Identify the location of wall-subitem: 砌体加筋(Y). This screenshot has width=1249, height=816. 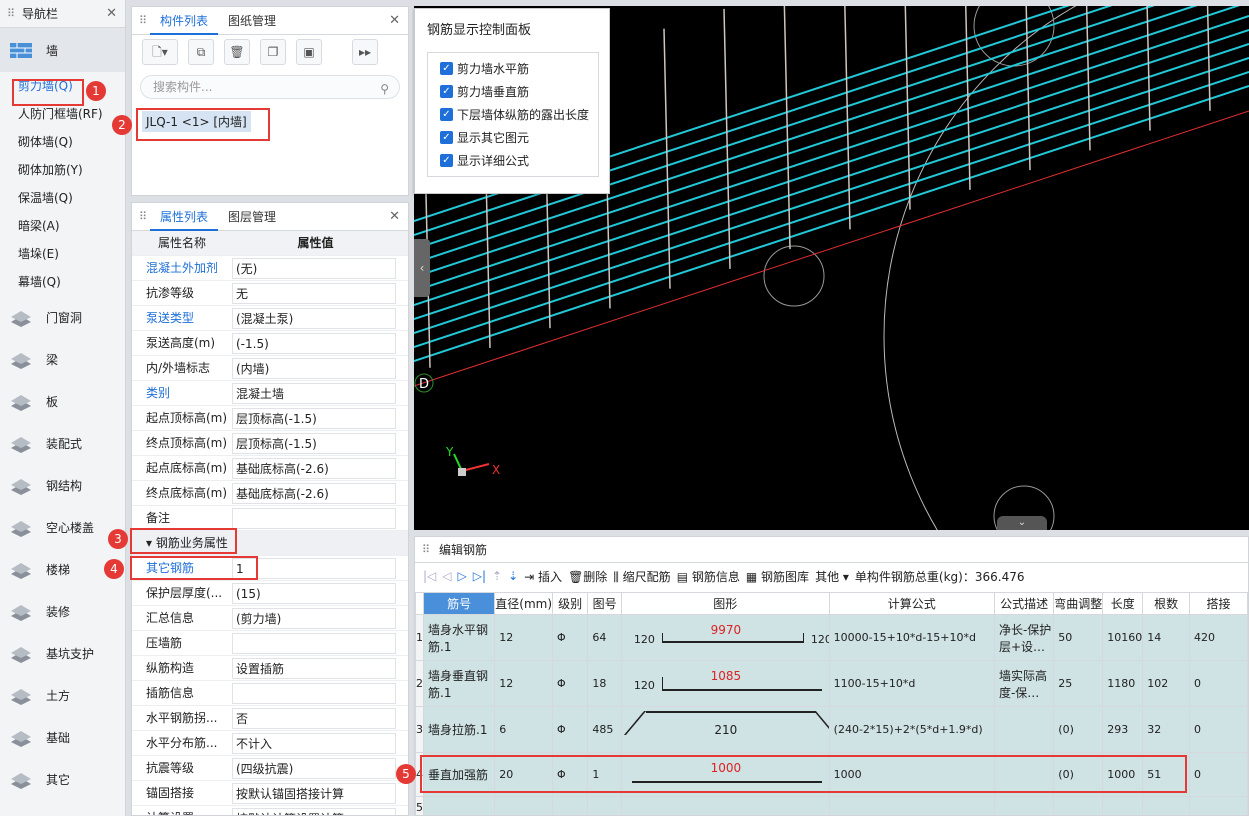
(62, 170).